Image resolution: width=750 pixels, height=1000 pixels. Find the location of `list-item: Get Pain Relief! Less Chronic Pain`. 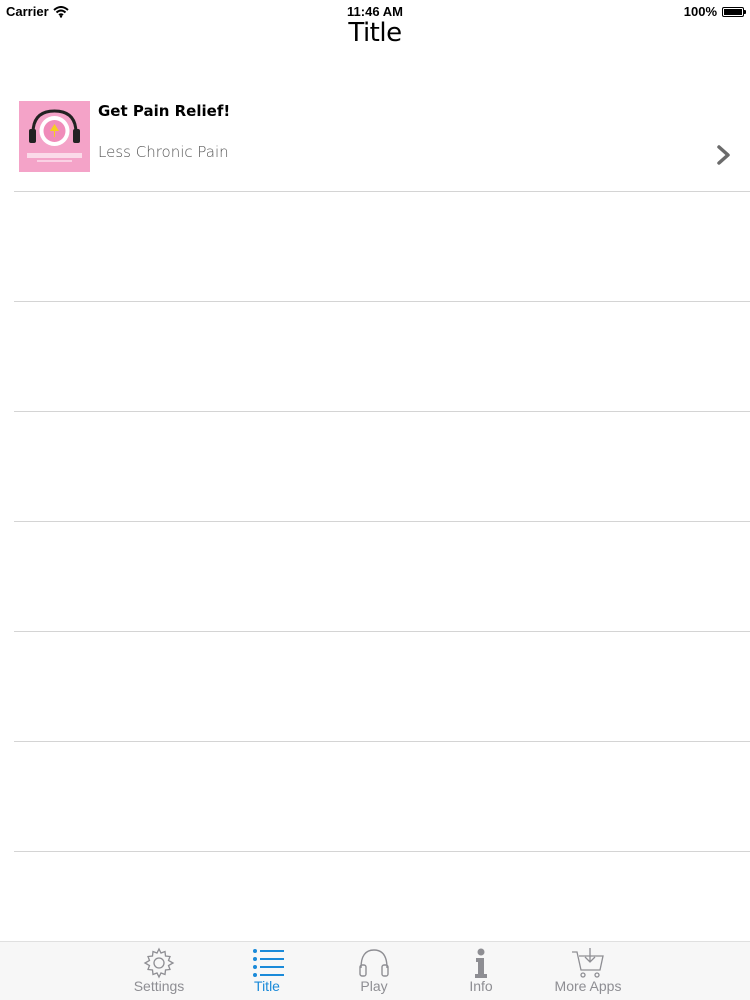

list-item: Get Pain Relief! Less Chronic Pain is located at coordinates (382, 137).